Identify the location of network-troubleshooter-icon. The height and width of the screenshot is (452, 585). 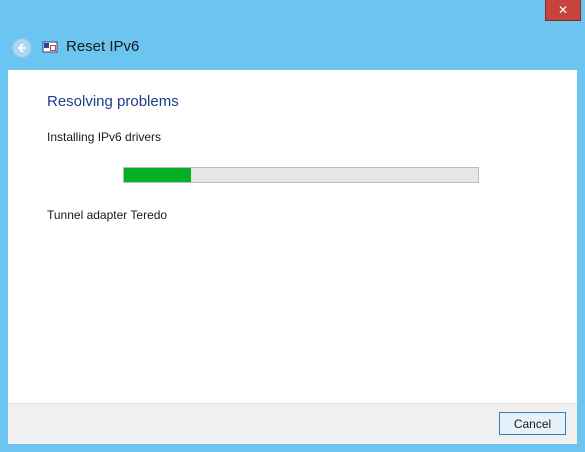
(50, 47).